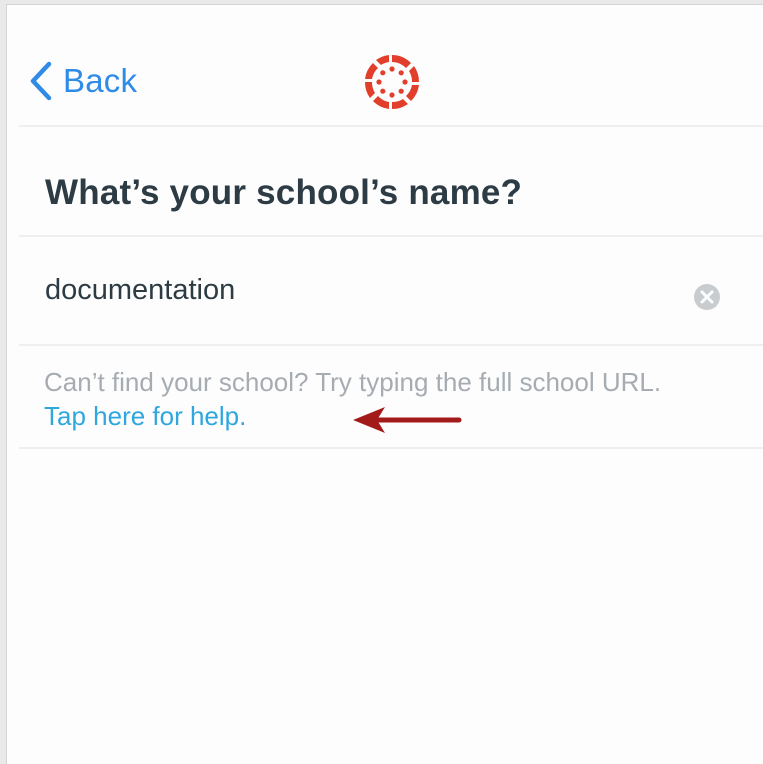 This screenshot has width=763, height=764. I want to click on nav-divider, so click(391, 126).